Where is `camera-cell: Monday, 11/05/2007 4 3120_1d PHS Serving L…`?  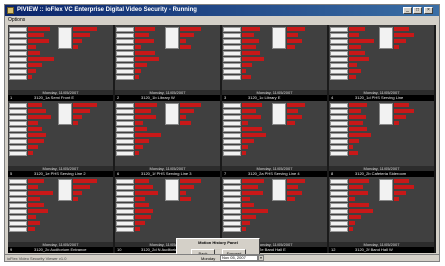 camera-cell: Monday, 11/05/2007 4 3120_1d PHS Serving L… is located at coordinates (381, 63).